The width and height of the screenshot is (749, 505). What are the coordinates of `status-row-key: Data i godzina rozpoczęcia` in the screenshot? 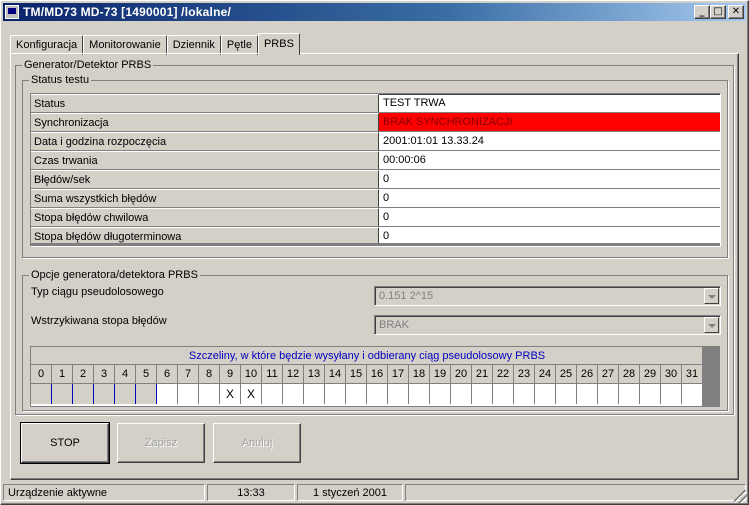 It's located at (205, 141).